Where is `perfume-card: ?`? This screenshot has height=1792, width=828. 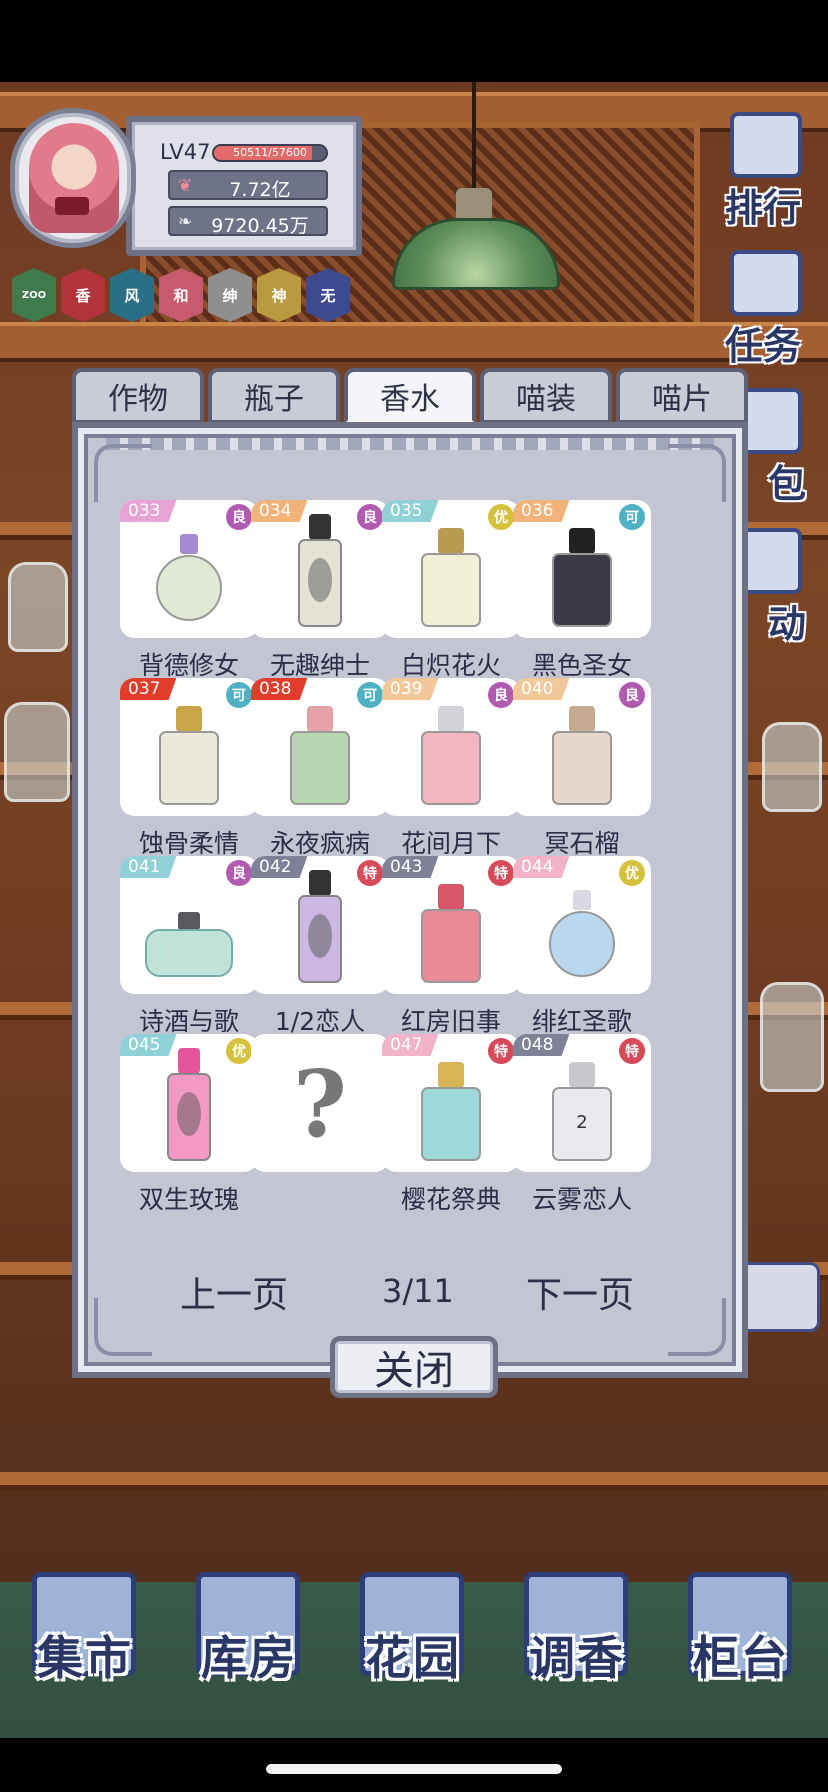
perfume-card: ? is located at coordinates (320, 1103).